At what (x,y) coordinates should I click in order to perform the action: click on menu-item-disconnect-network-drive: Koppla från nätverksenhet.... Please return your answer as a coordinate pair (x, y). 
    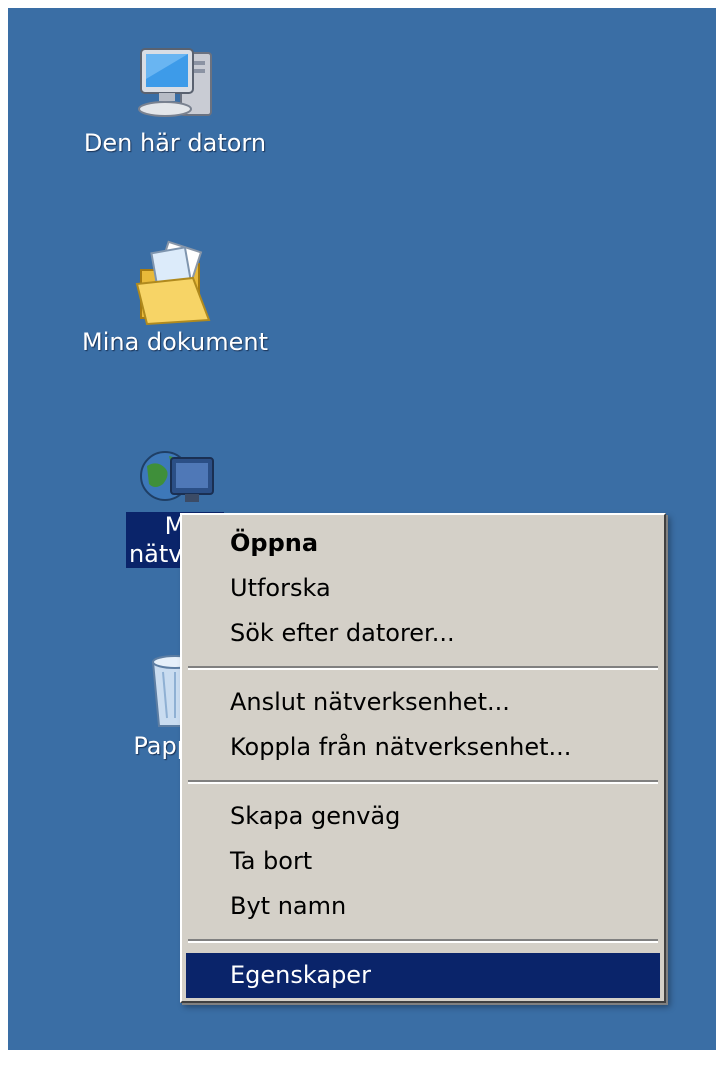
    Looking at the image, I should click on (423, 747).